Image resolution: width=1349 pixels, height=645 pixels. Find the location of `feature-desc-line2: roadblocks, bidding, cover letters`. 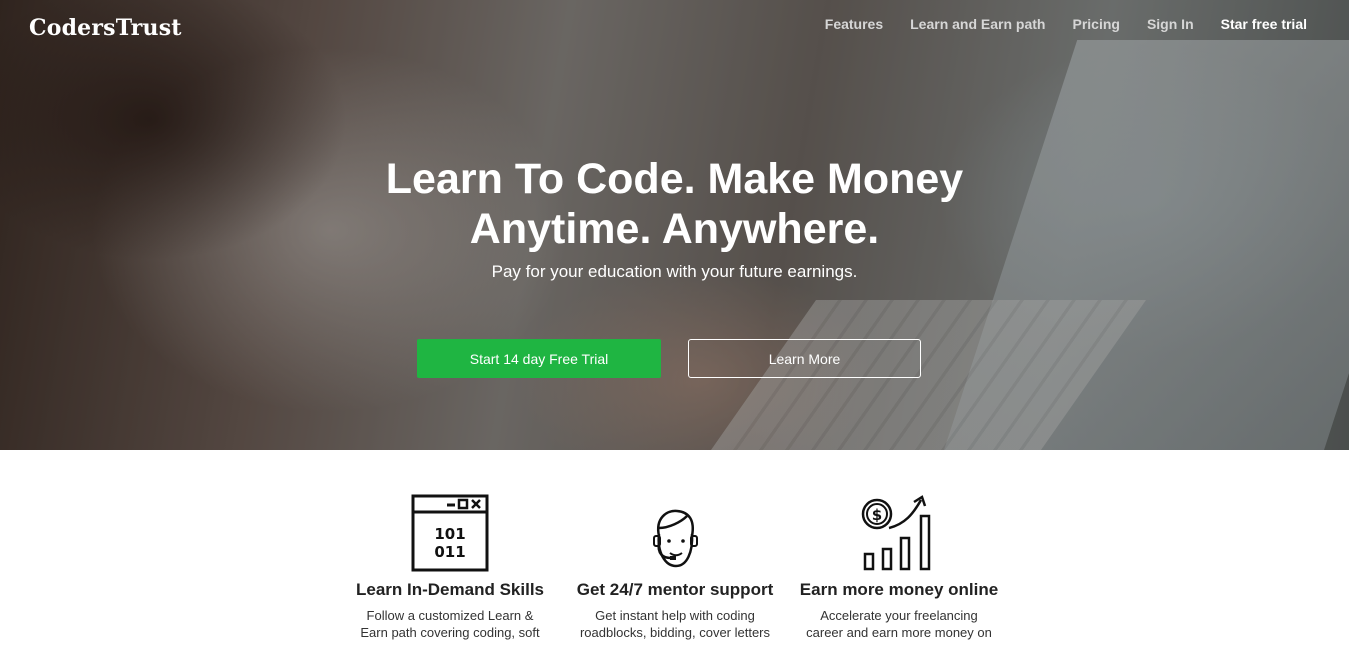

feature-desc-line2: roadblocks, bidding, cover letters is located at coordinates (675, 632).